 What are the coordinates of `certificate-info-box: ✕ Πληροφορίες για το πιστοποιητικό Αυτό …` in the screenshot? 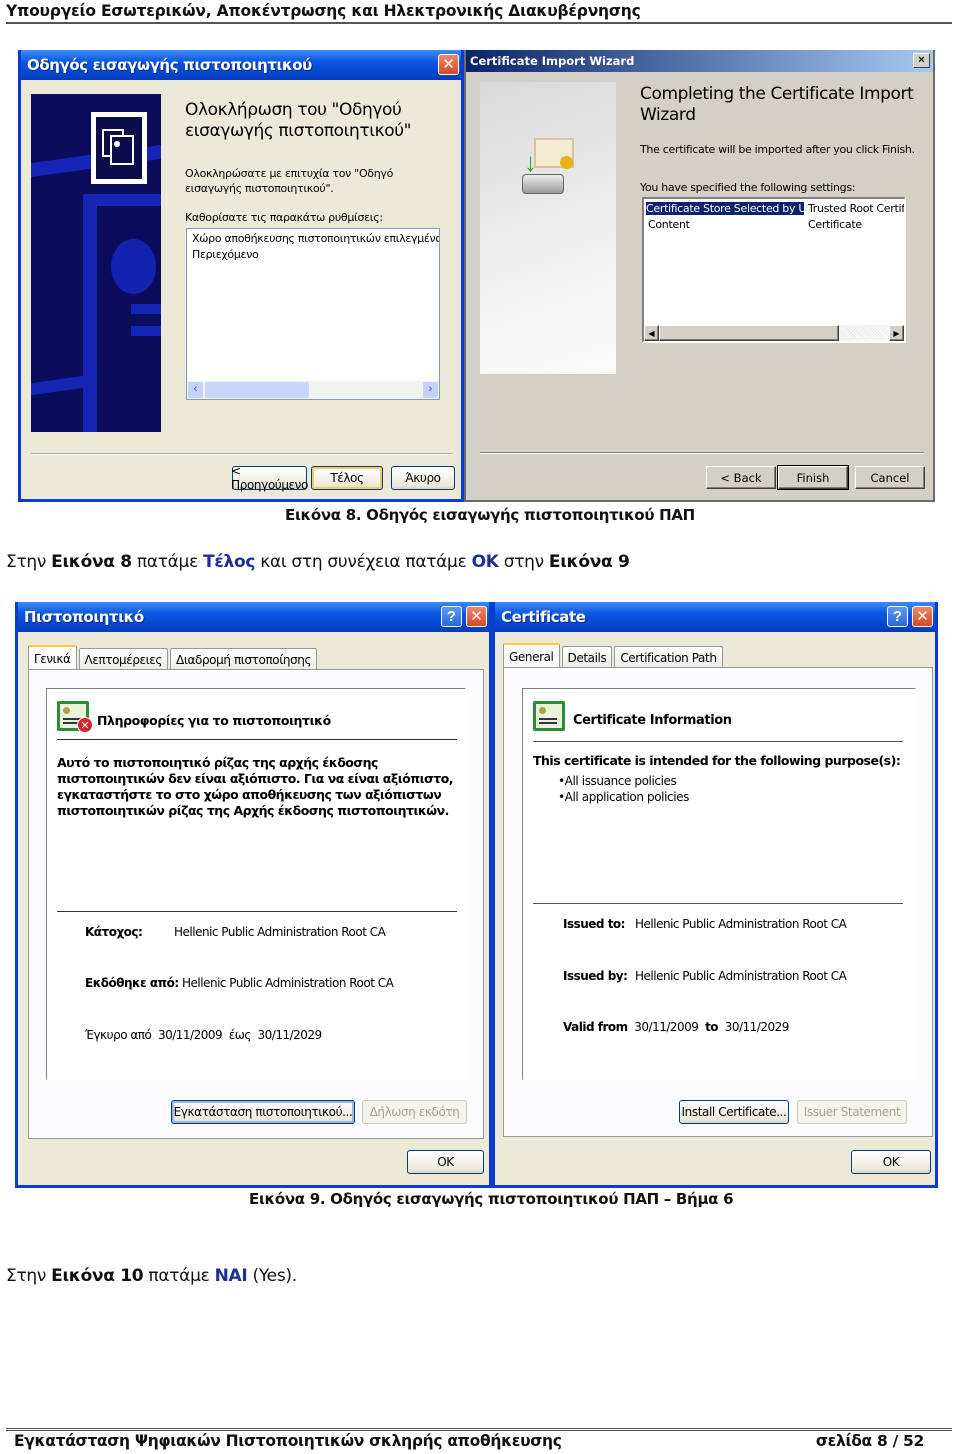 It's located at (256, 884).